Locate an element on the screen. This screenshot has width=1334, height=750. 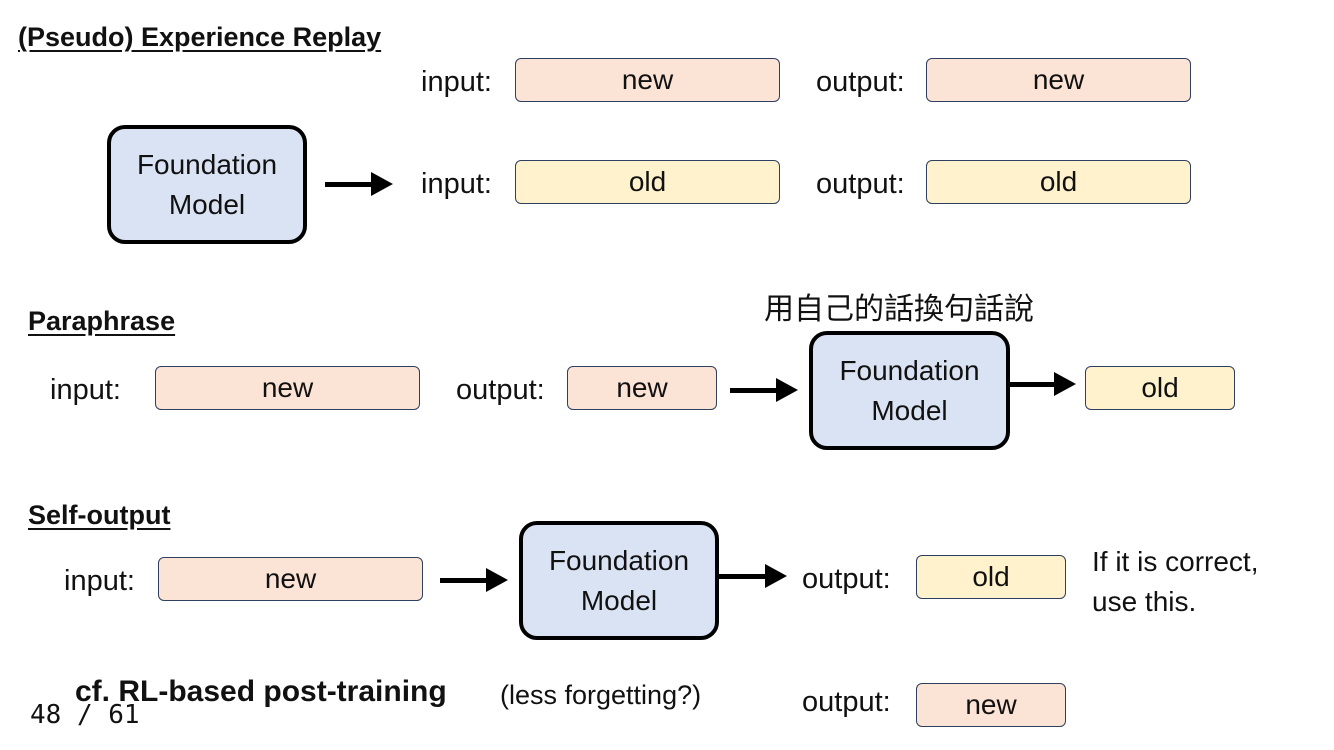
paraphrase-title: Paraphrase is located at coordinates (102, 321).